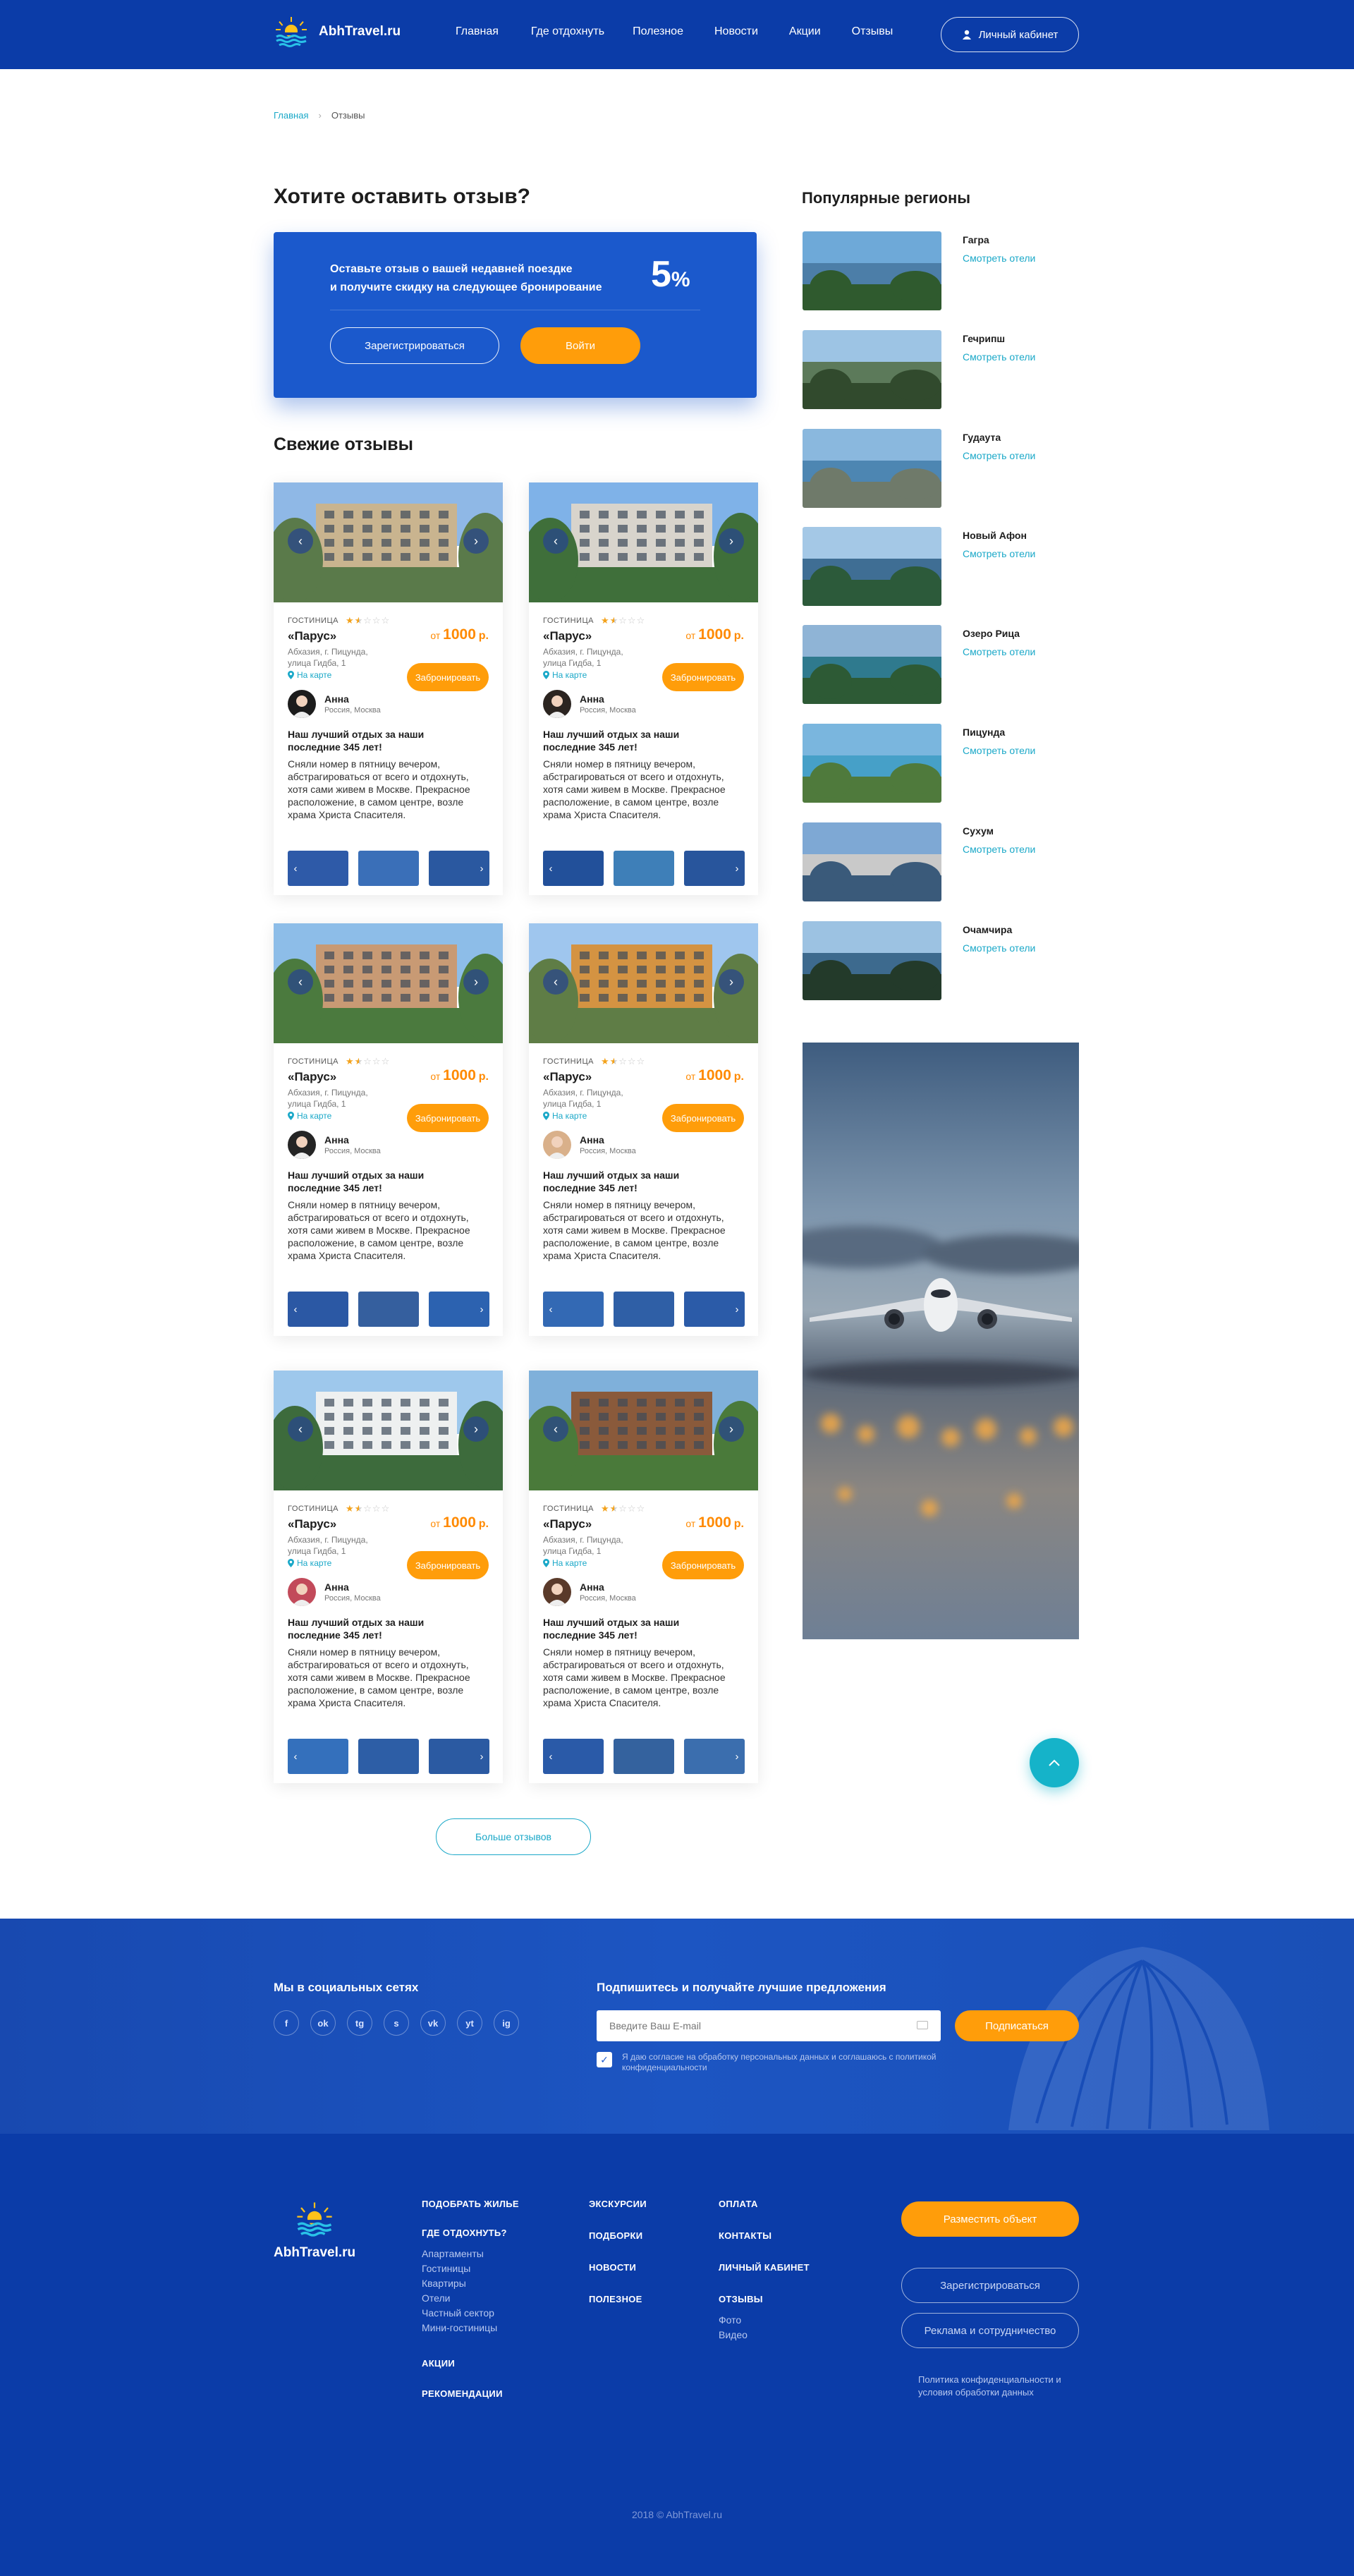 This screenshot has width=1354, height=2576. Describe the element at coordinates (396, 2023) in the screenshot. I see `skype-icon: s` at that location.